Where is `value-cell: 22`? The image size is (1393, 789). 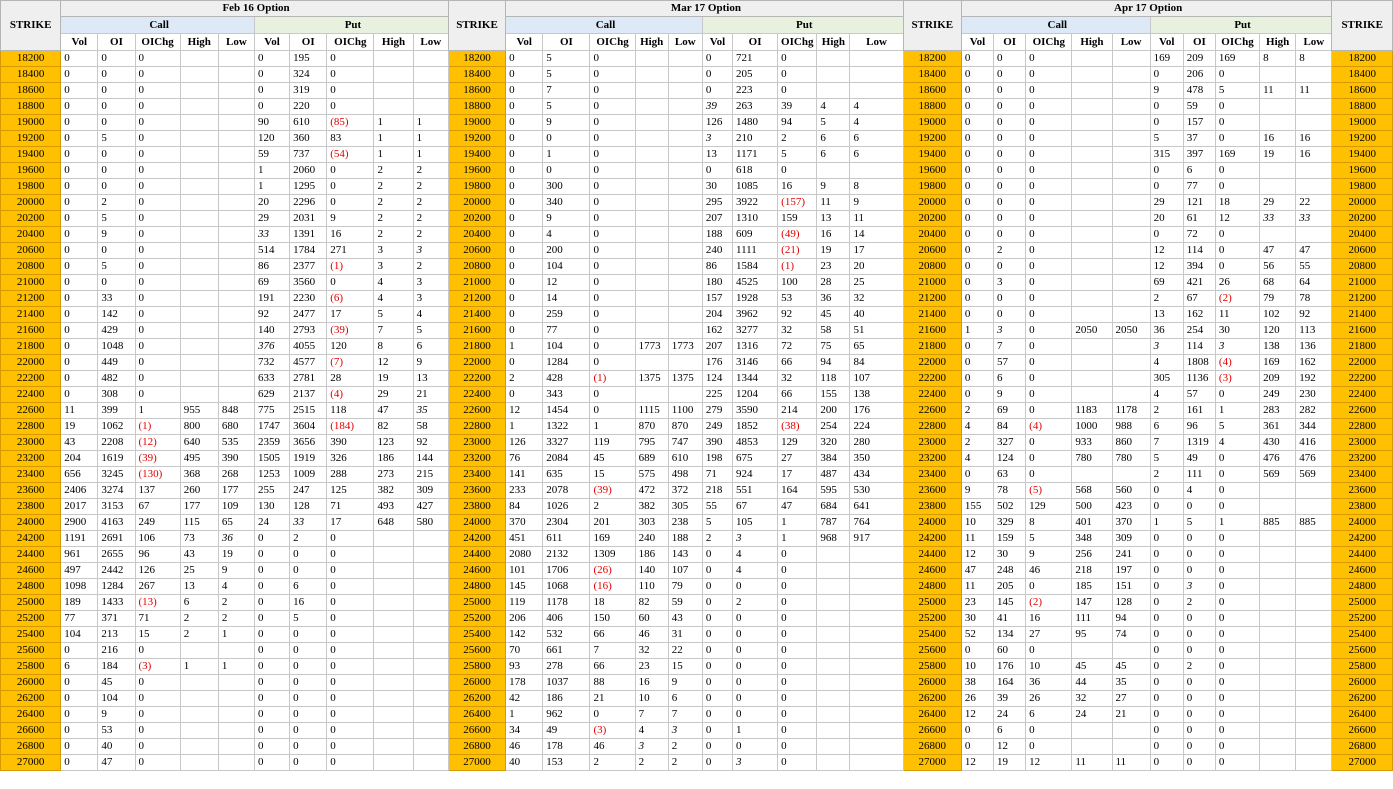 value-cell: 22 is located at coordinates (685, 650).